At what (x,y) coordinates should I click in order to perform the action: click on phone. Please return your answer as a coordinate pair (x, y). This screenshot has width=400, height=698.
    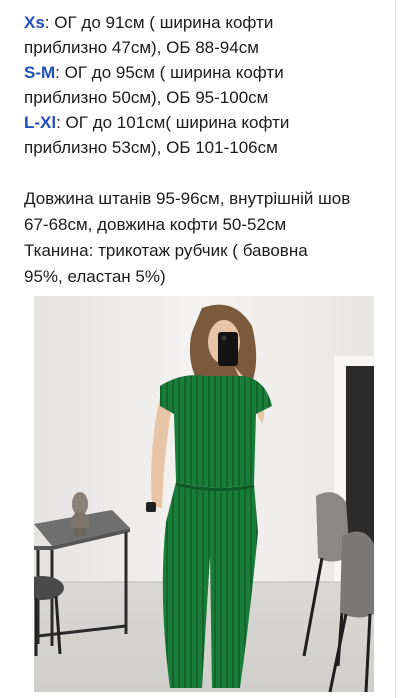
    Looking at the image, I should click on (228, 349).